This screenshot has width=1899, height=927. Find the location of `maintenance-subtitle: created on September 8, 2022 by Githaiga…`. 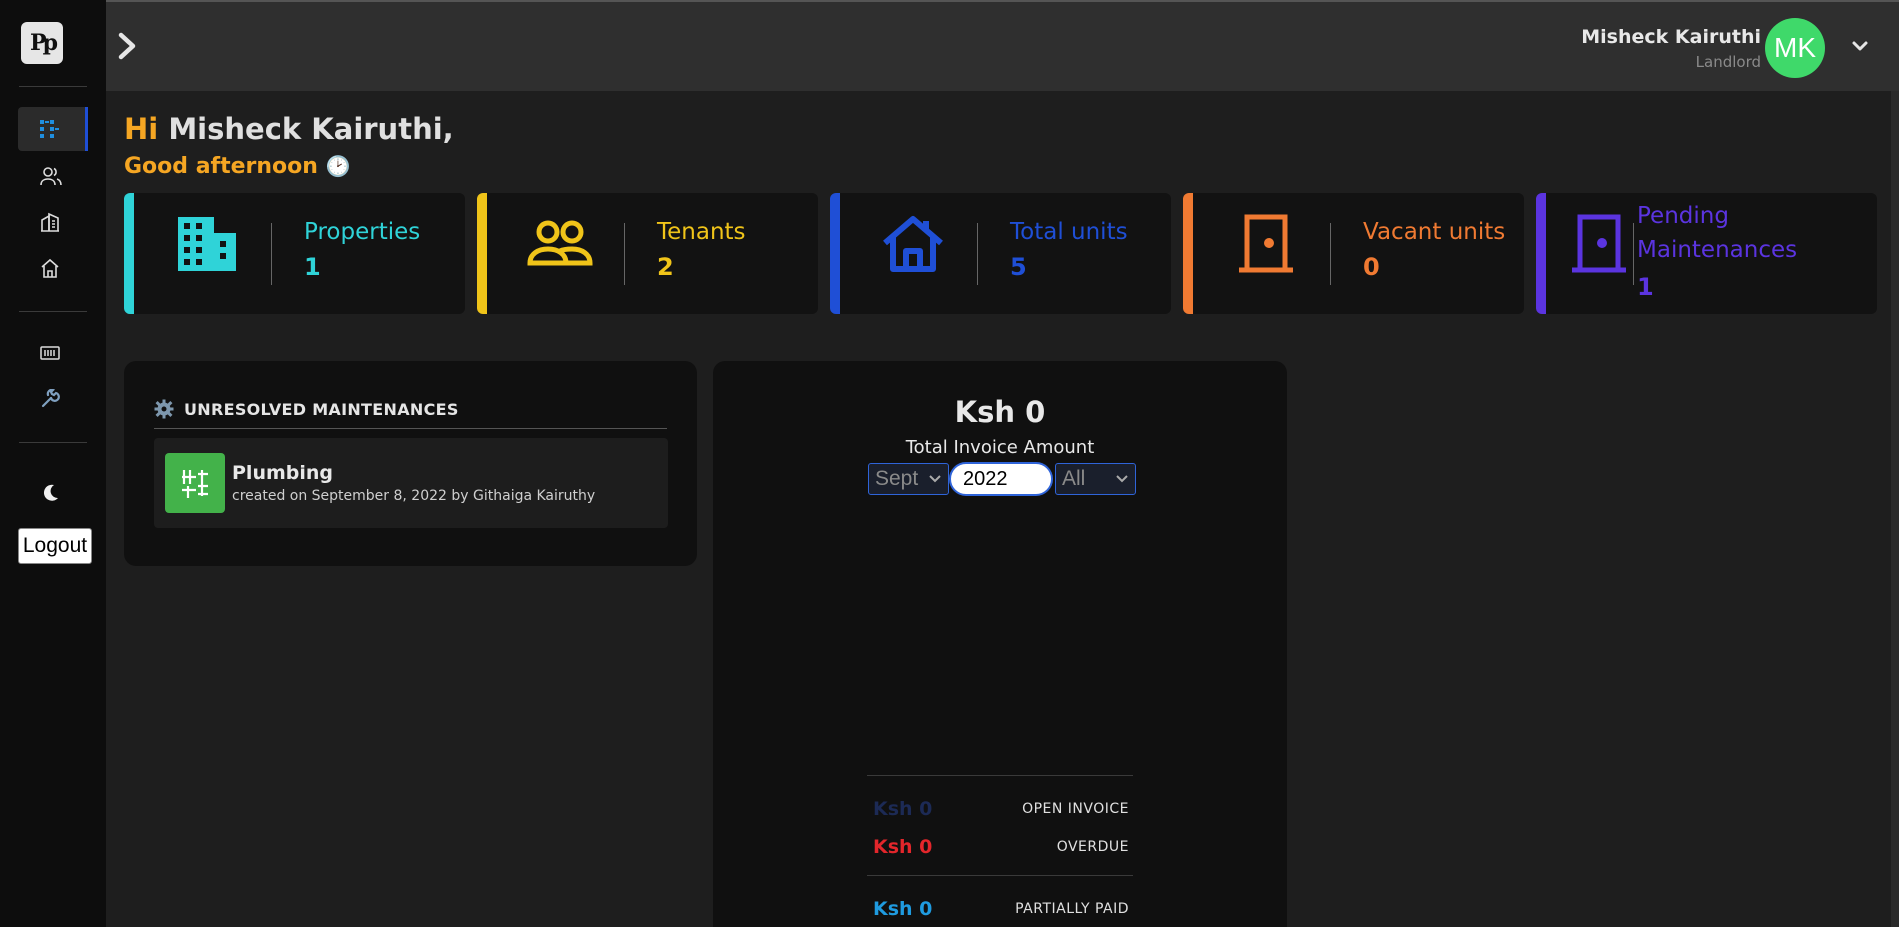

maintenance-subtitle: created on September 8, 2022 by Githaiga… is located at coordinates (414, 496).